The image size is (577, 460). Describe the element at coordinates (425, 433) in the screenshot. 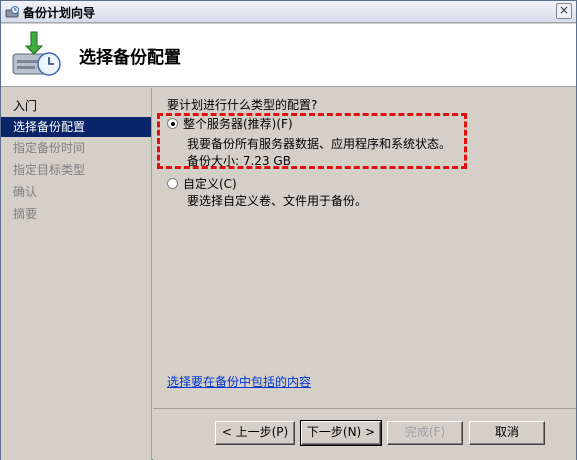

I see `finish-button: 完成(F)` at that location.